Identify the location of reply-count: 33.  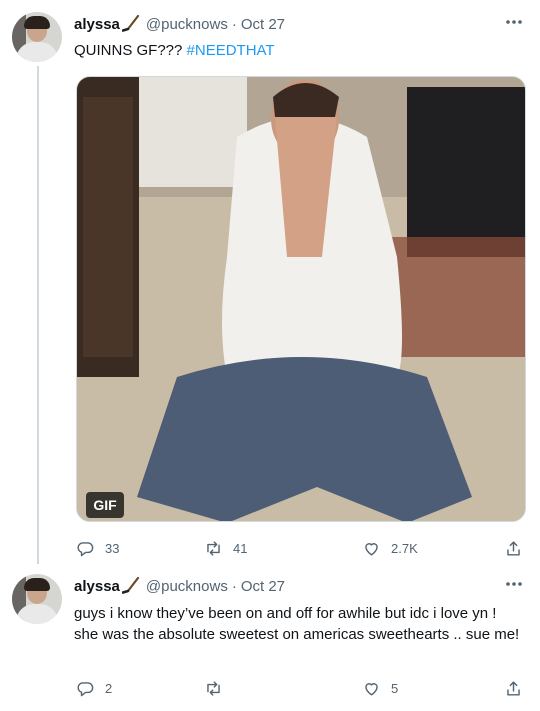
(112, 548).